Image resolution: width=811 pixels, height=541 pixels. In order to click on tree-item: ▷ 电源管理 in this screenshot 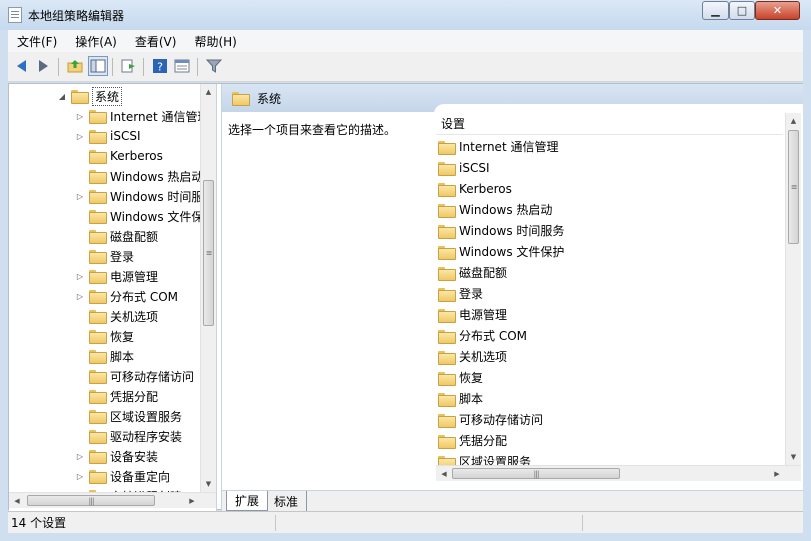, I will do `click(116, 276)`.